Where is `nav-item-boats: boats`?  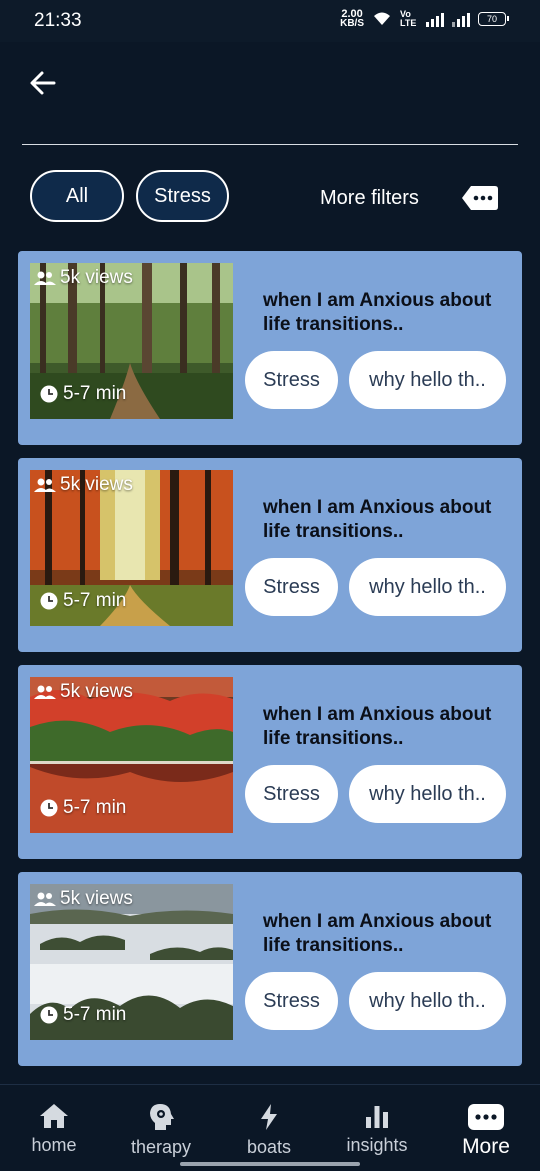
nav-item-boats: boats is located at coordinates (269, 1125).